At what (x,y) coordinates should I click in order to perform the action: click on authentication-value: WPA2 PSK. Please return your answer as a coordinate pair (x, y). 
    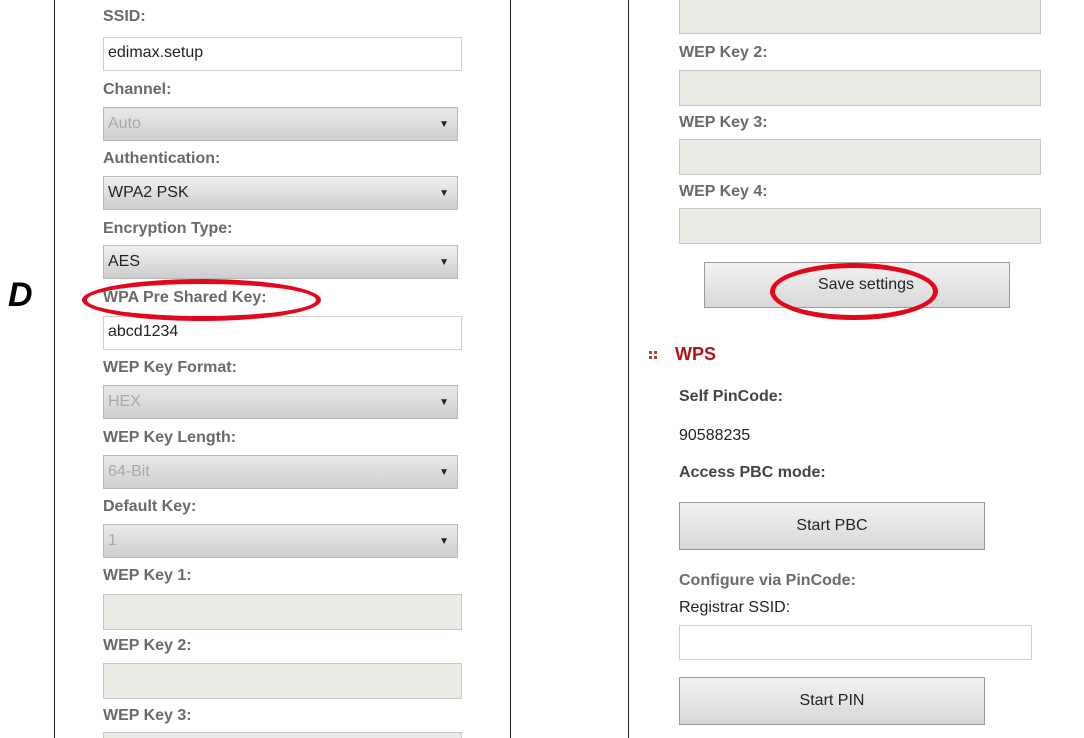
    Looking at the image, I should click on (148, 192).